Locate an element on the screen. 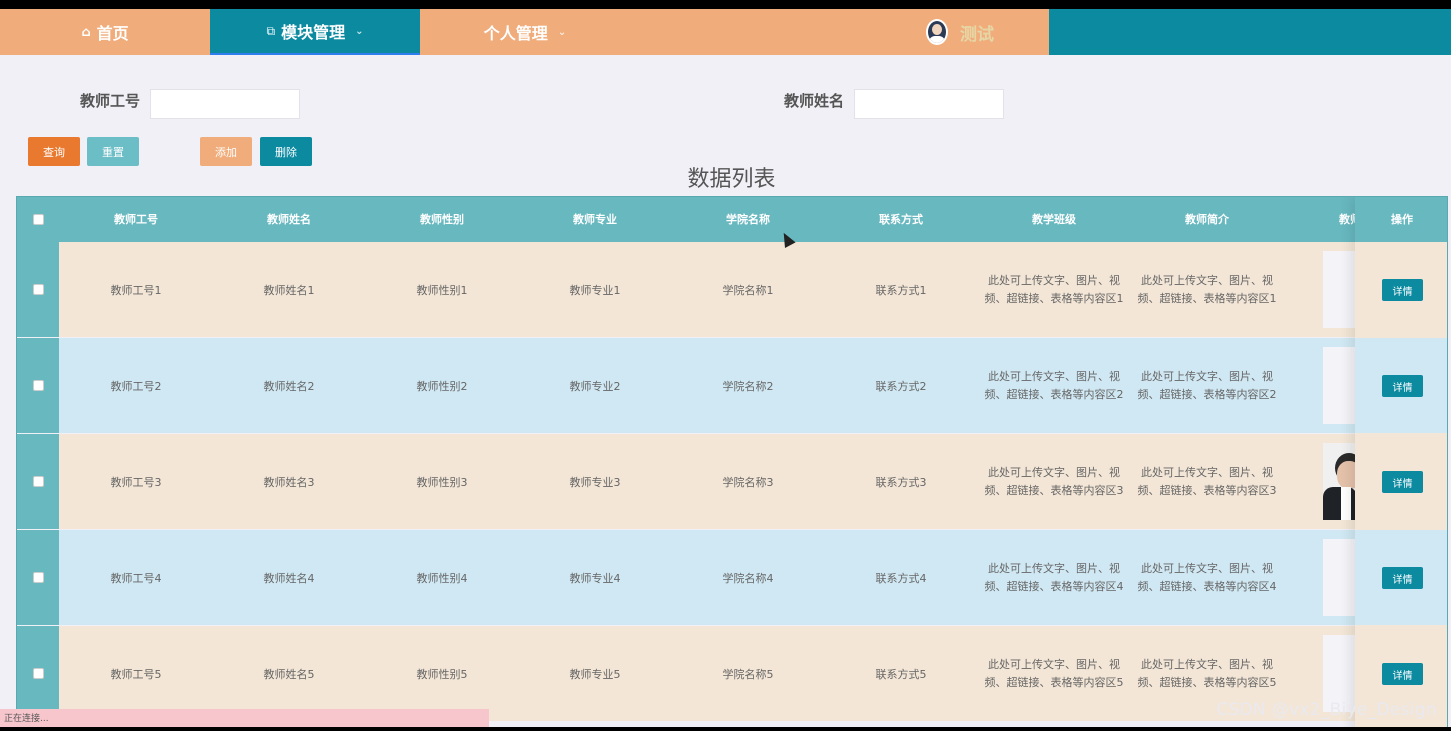 This screenshot has height=731, width=1451. cell-teacher-gender: 教师性别5 is located at coordinates (442, 674).